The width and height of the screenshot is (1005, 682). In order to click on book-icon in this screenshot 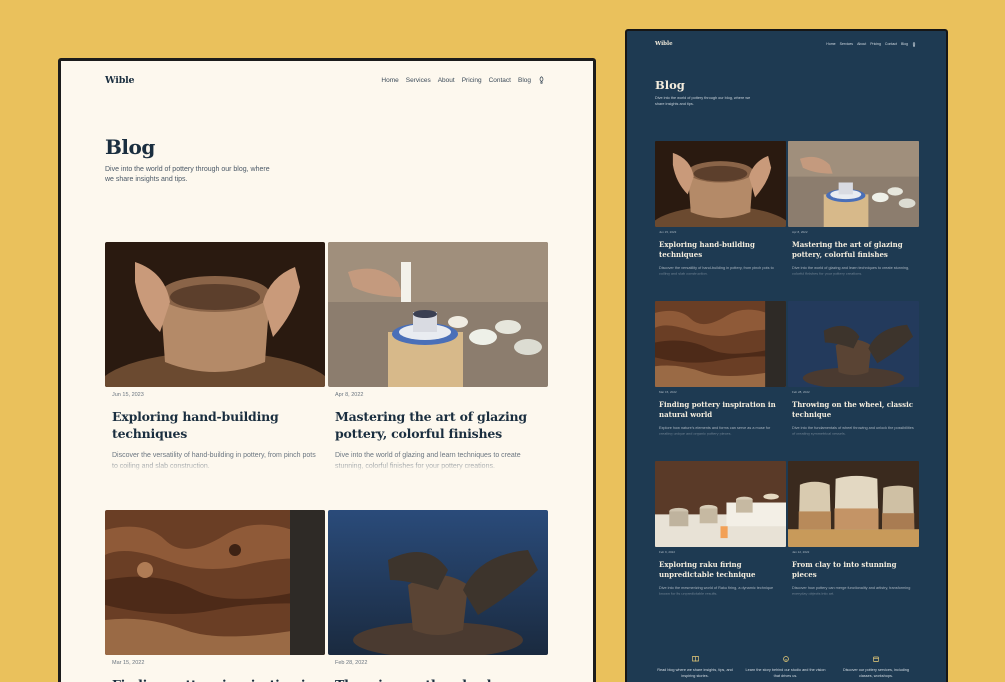, I will do `click(695, 659)`.